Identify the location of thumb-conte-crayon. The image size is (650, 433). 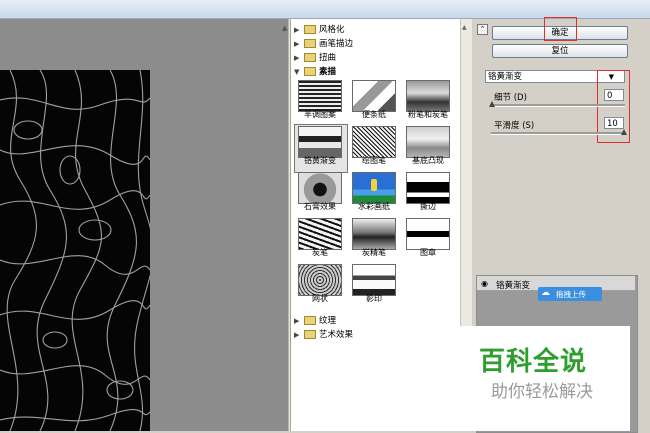
(374, 234).